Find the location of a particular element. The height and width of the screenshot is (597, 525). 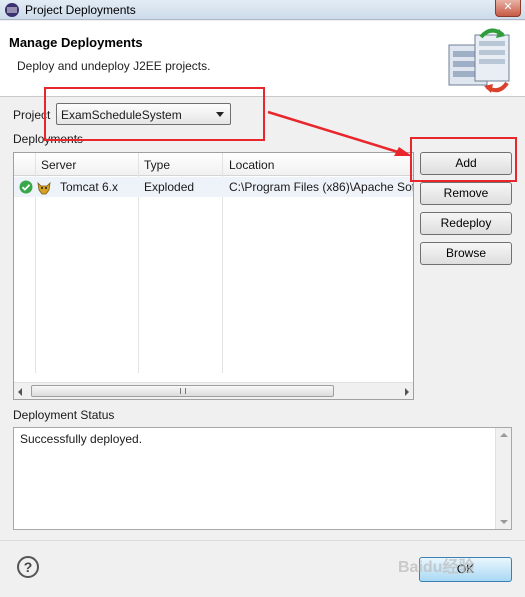

scroll-thumb is located at coordinates (182, 391).